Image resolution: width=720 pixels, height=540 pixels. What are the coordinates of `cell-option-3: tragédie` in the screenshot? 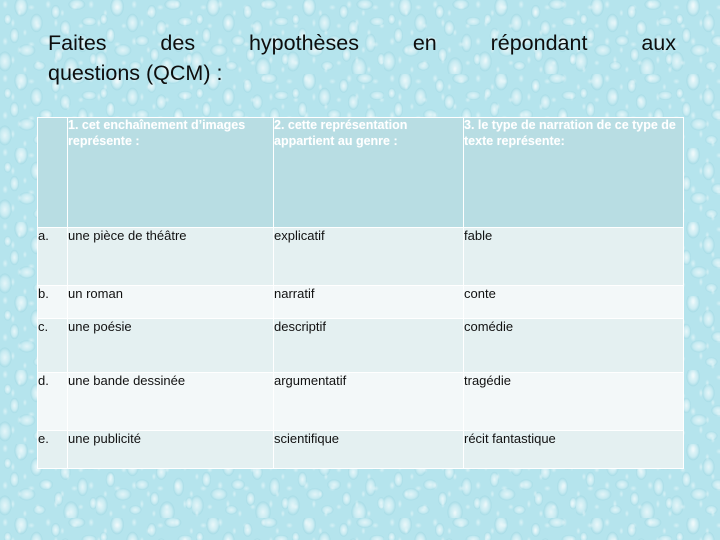 It's located at (573, 401).